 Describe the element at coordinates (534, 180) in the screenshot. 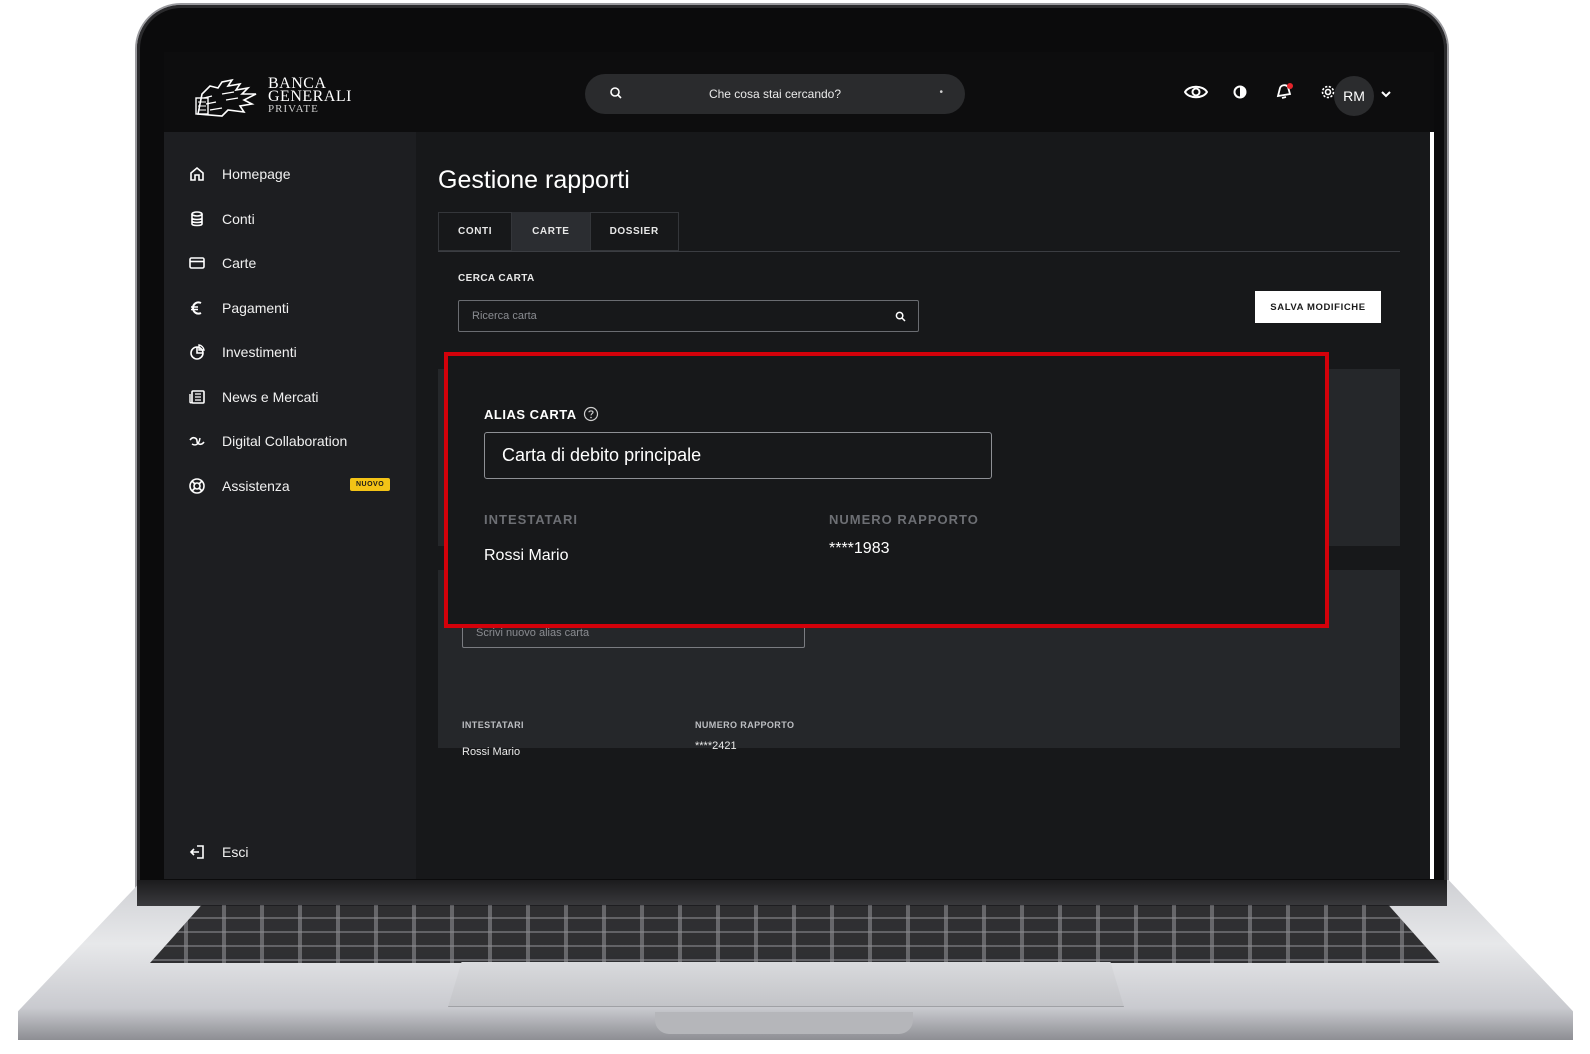

I see `page-title: Gestione rapporti` at that location.